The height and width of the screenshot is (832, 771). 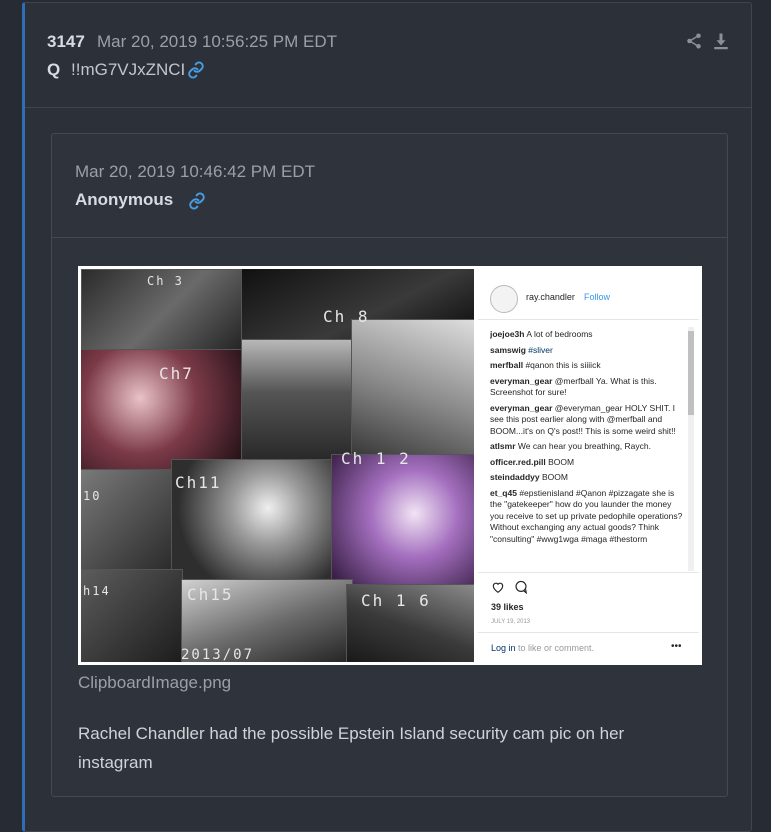 What do you see at coordinates (376, 458) in the screenshot?
I see `channel-label: Ch 1 2` at bounding box center [376, 458].